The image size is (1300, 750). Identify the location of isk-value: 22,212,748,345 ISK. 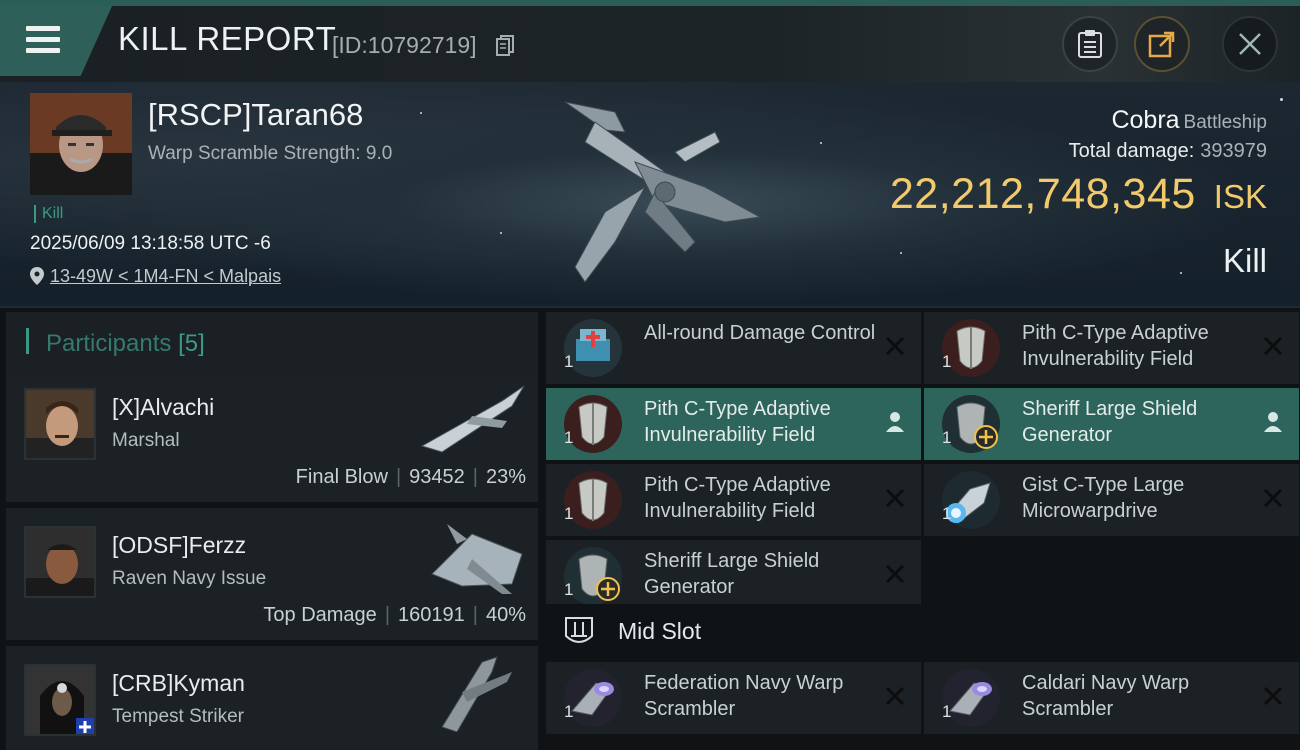
(1078, 194).